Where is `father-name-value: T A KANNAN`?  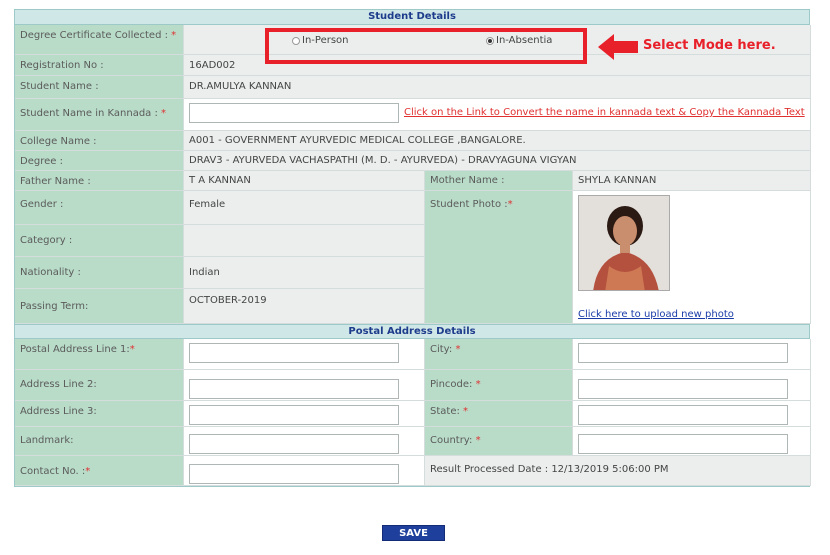 father-name-value: T A KANNAN is located at coordinates (304, 181).